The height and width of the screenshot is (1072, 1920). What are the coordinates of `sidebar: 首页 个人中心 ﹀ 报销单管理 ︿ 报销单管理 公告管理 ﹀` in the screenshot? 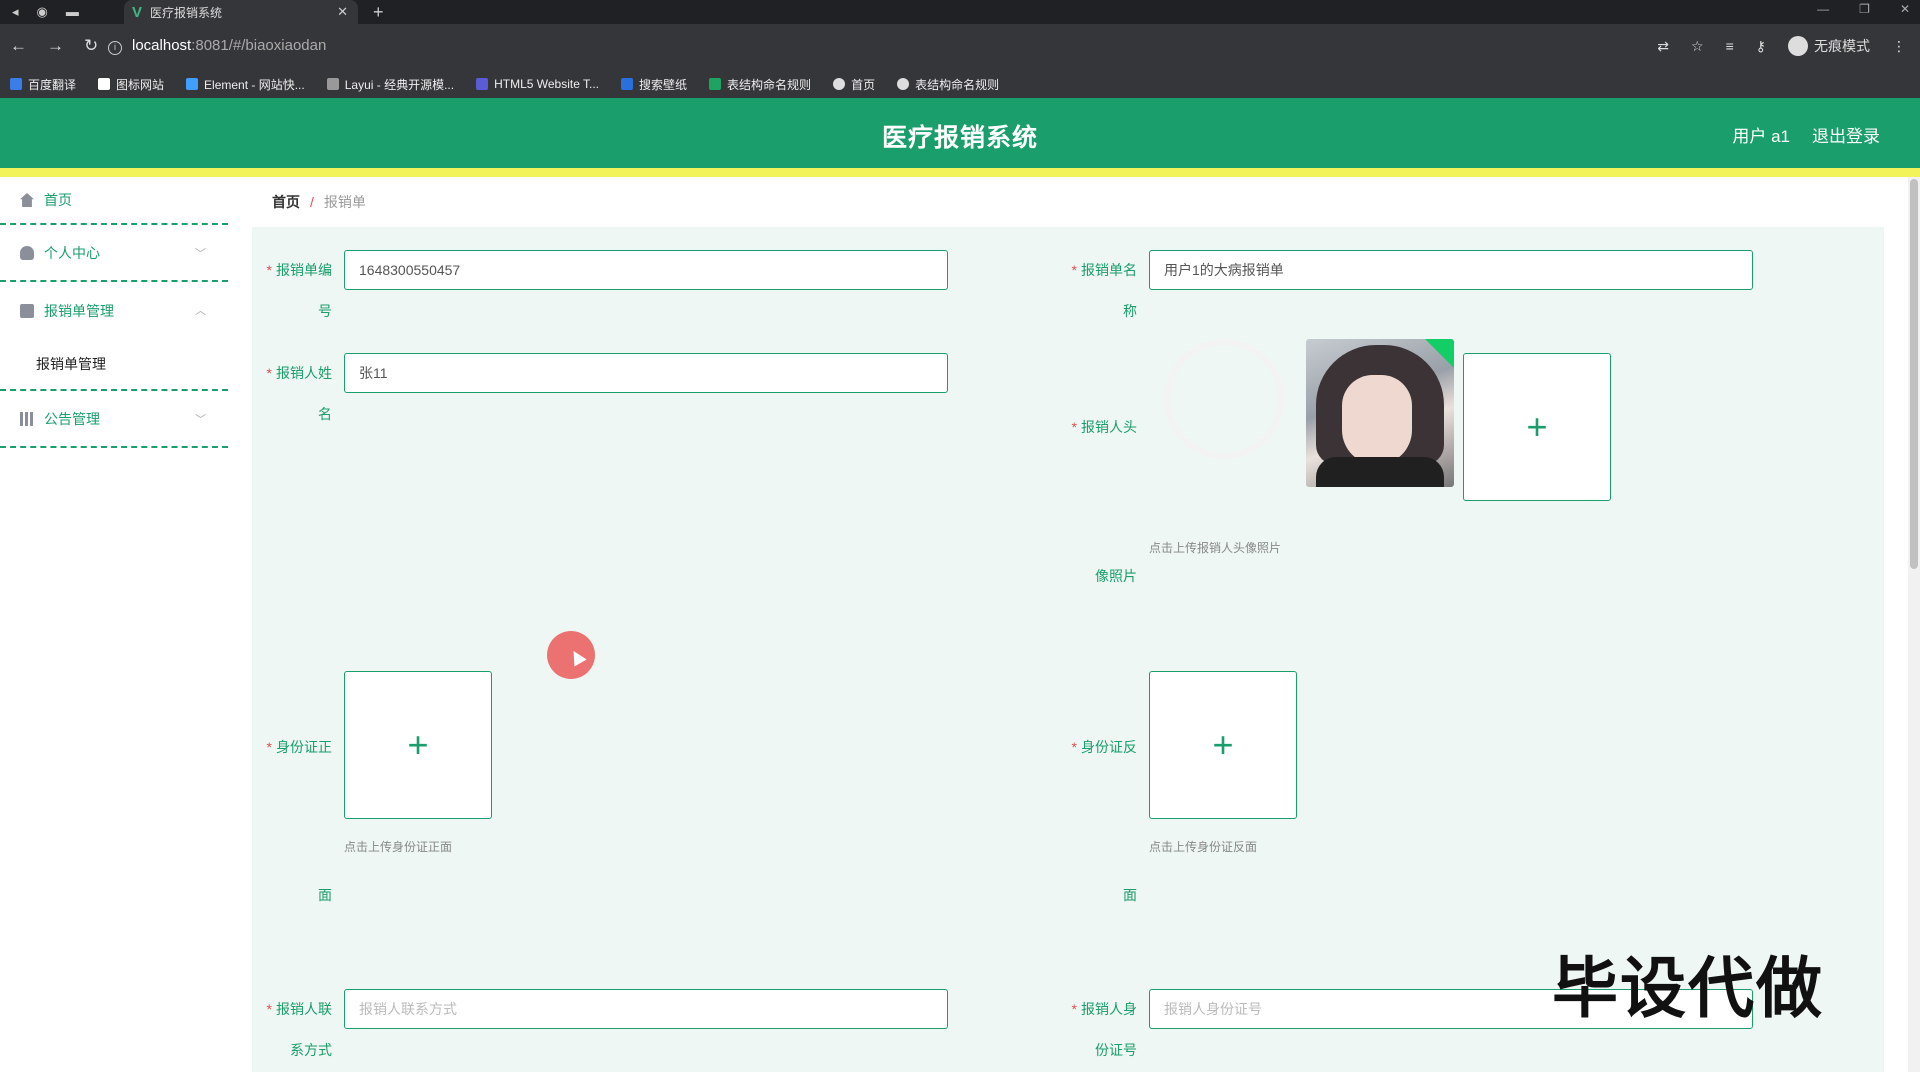 It's located at (114, 624).